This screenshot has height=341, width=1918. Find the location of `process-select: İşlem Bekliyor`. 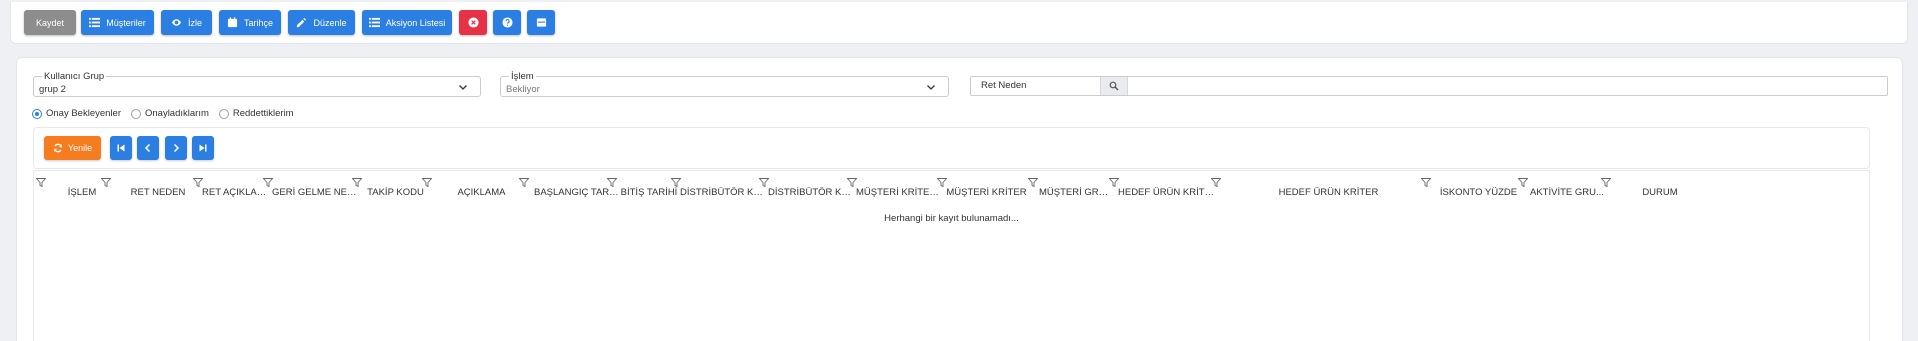

process-select: İşlem Bekliyor is located at coordinates (724, 84).